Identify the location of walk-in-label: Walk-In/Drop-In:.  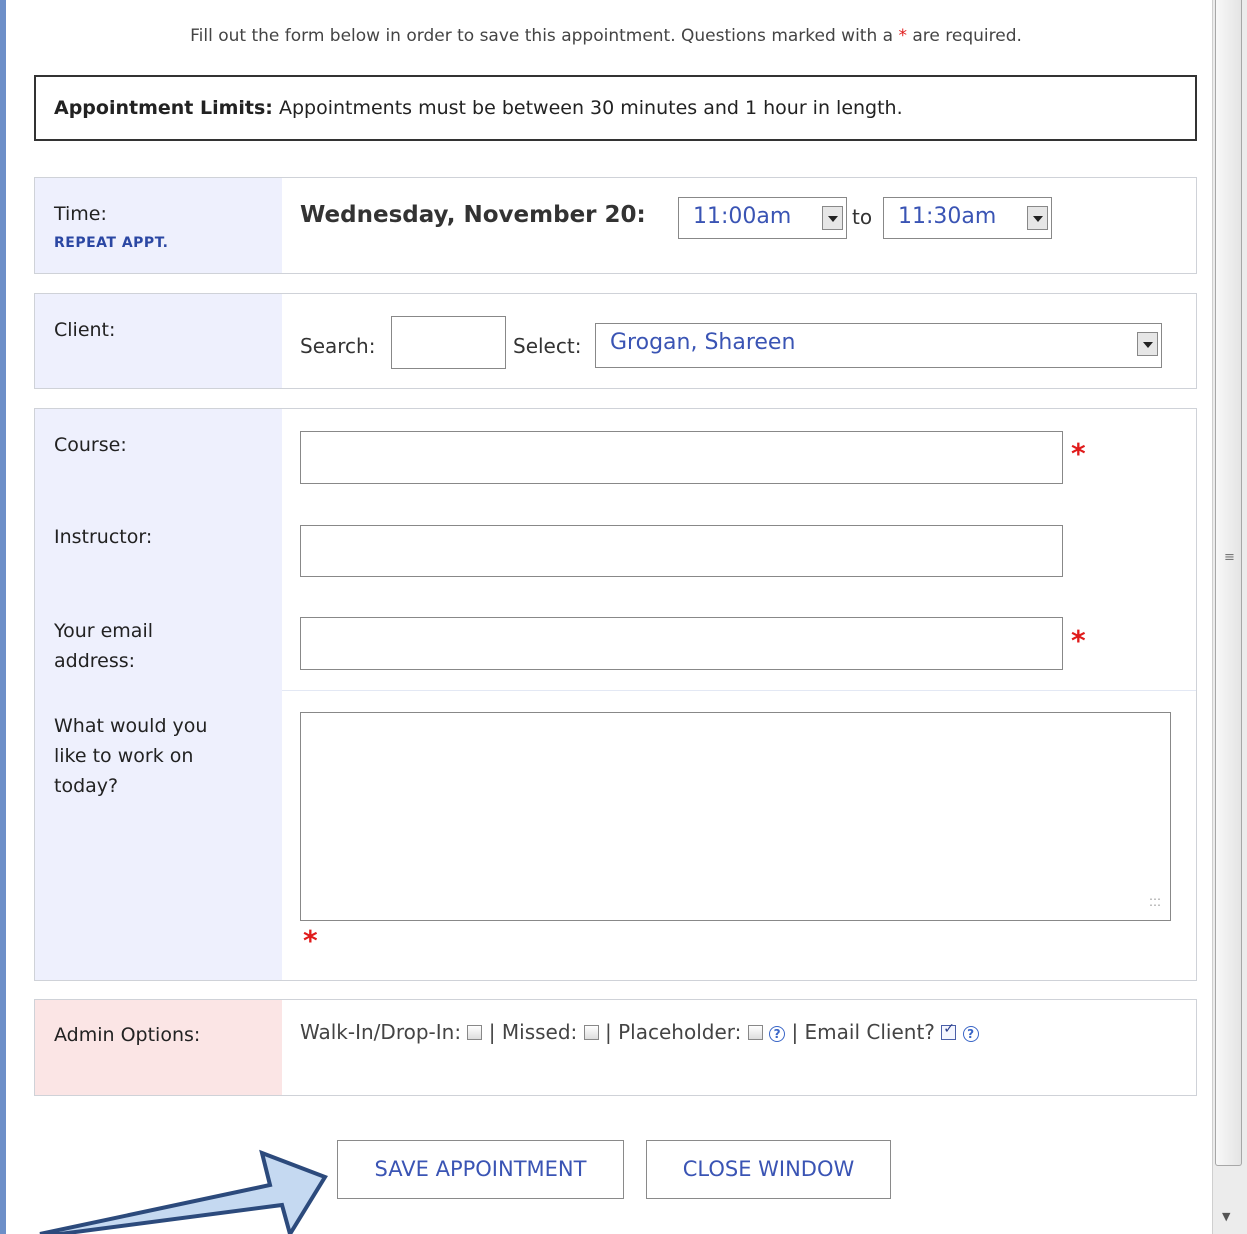
(381, 1032).